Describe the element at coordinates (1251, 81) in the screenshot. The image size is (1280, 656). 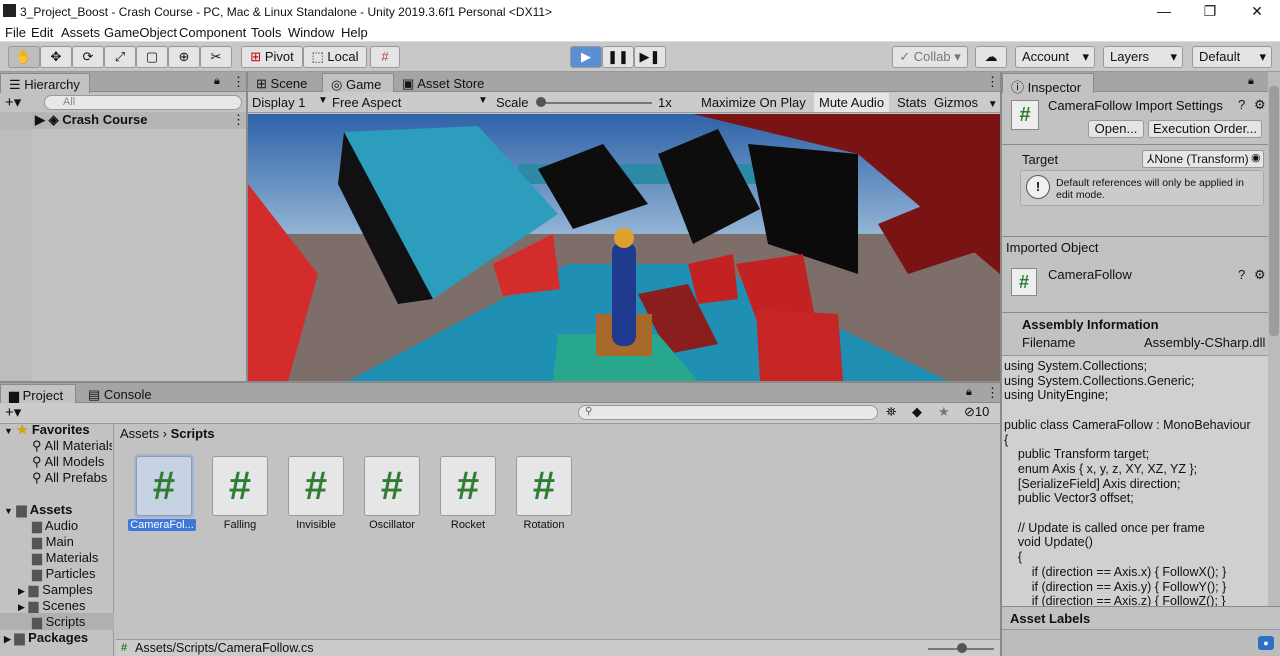
I see `inspector-lock-icon: 🔒︎` at that location.